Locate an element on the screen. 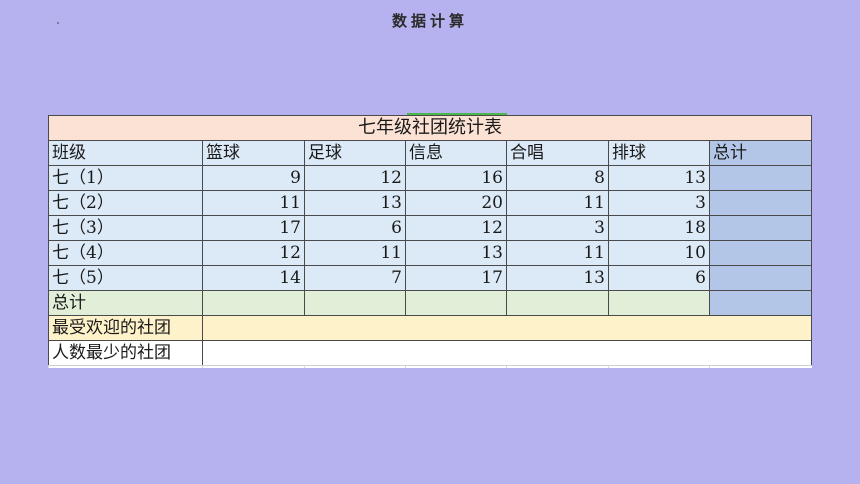  value-cell: 20 is located at coordinates (456, 203).